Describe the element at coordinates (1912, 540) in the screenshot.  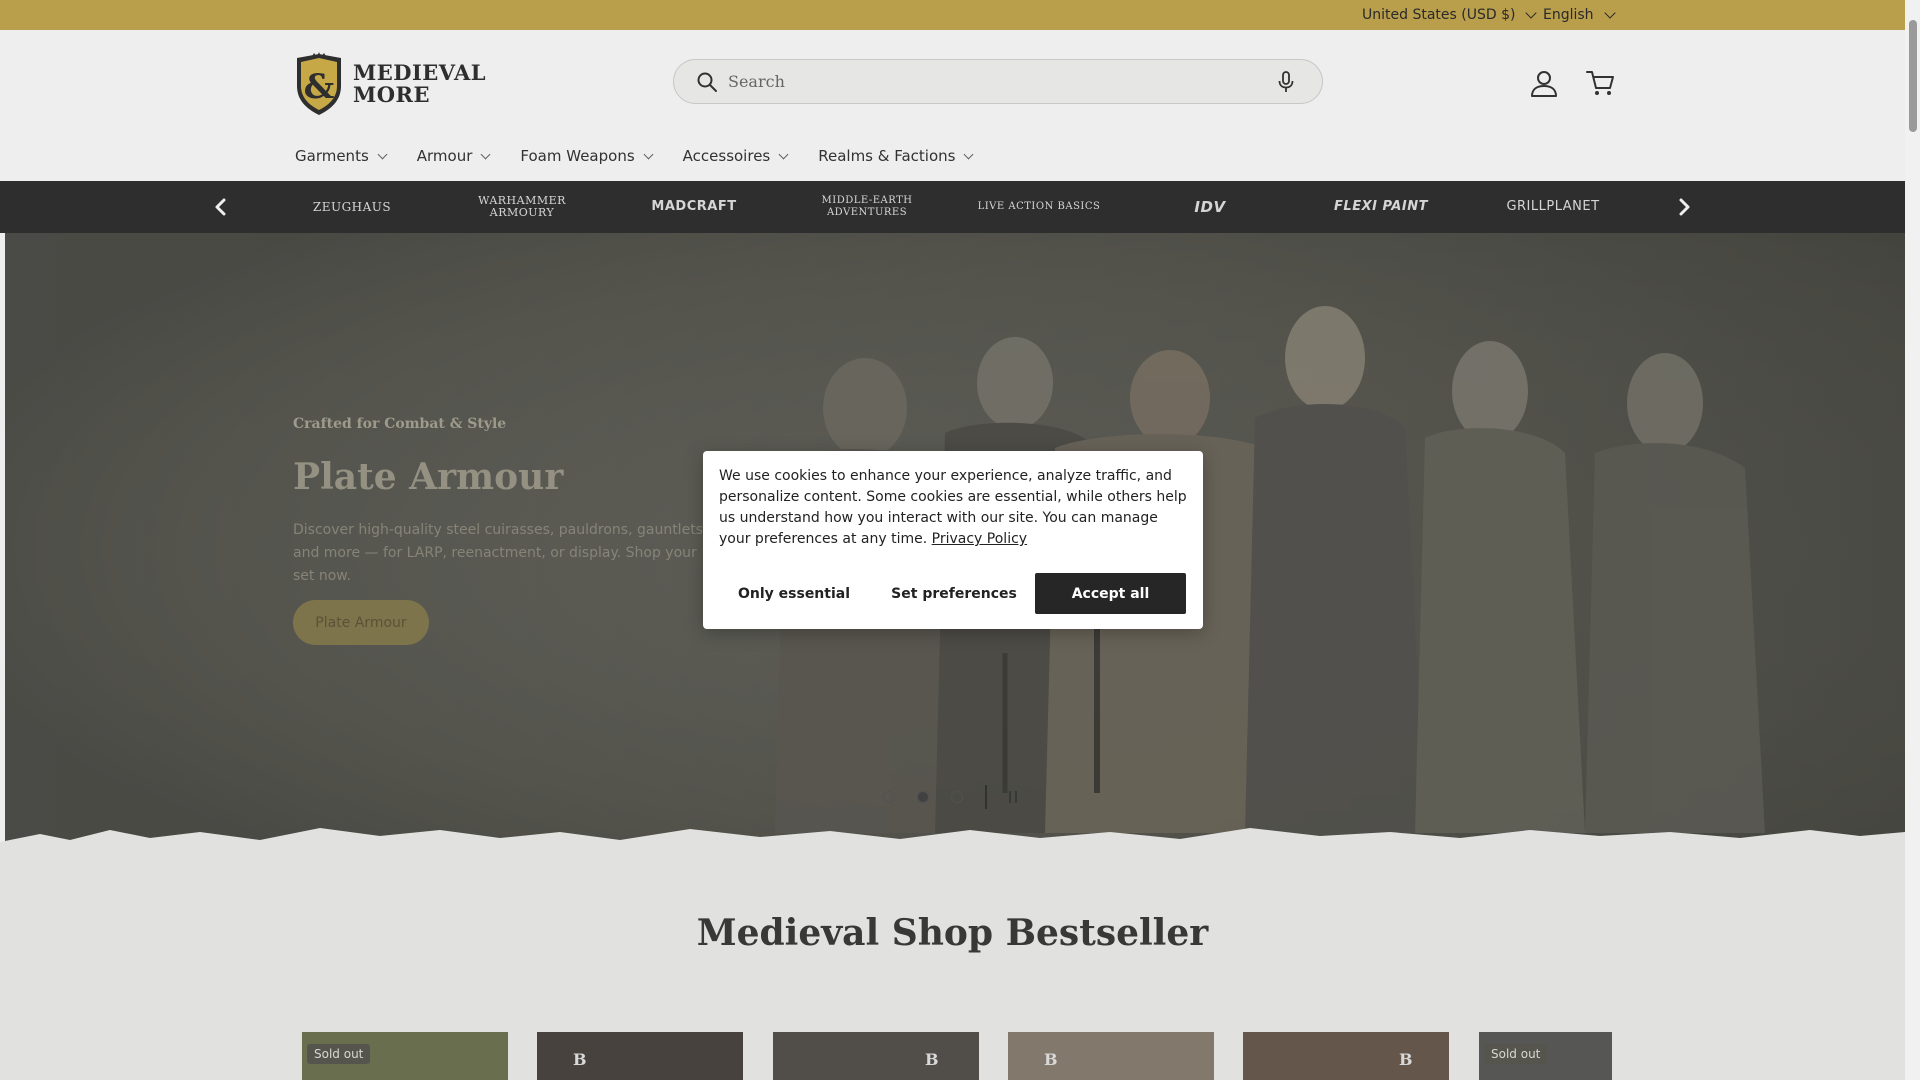
I see `page-scrollbar` at that location.